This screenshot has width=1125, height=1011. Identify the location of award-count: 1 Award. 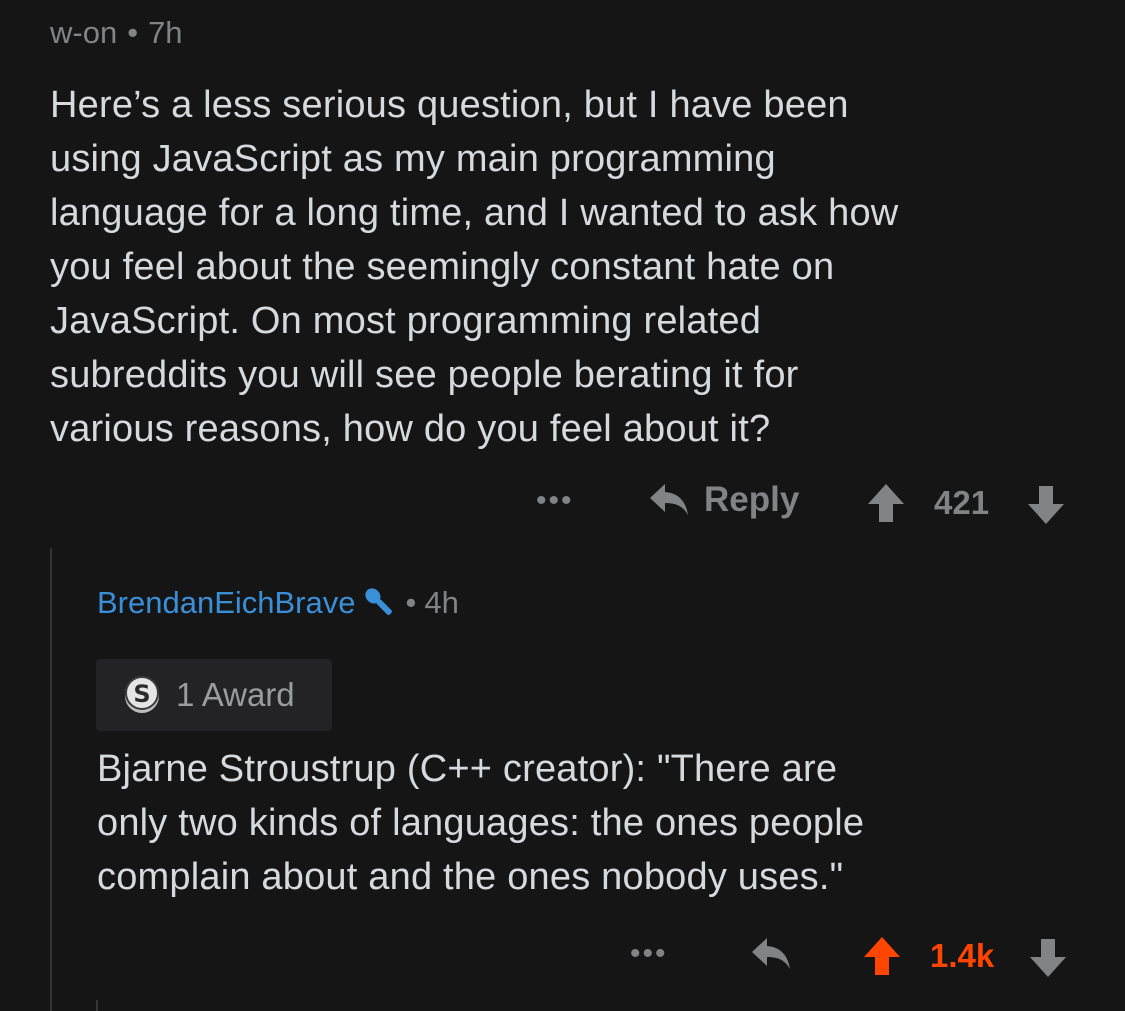
(235, 694).